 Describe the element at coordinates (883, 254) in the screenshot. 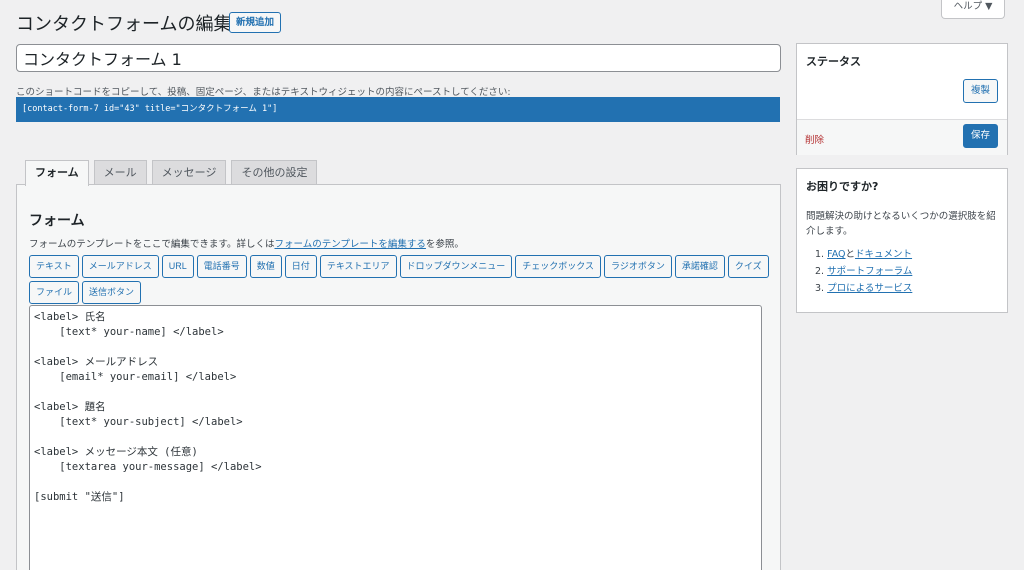

I see `docs-link: ドキュメント` at that location.